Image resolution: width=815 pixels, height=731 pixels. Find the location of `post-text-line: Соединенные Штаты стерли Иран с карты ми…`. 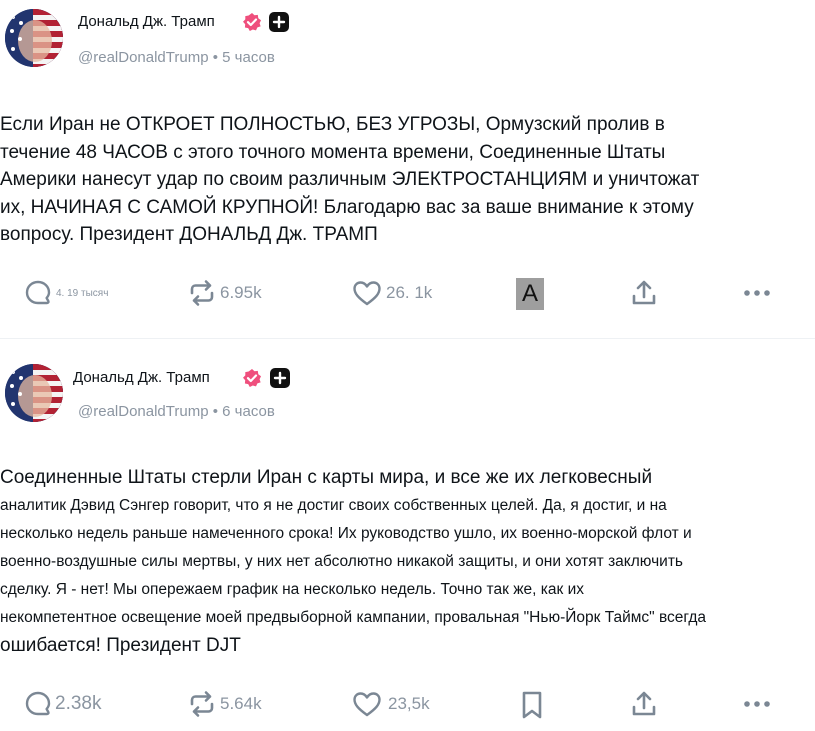

post-text-line: Соединенные Штаты стерли Иран с карты ми… is located at coordinates (326, 477).